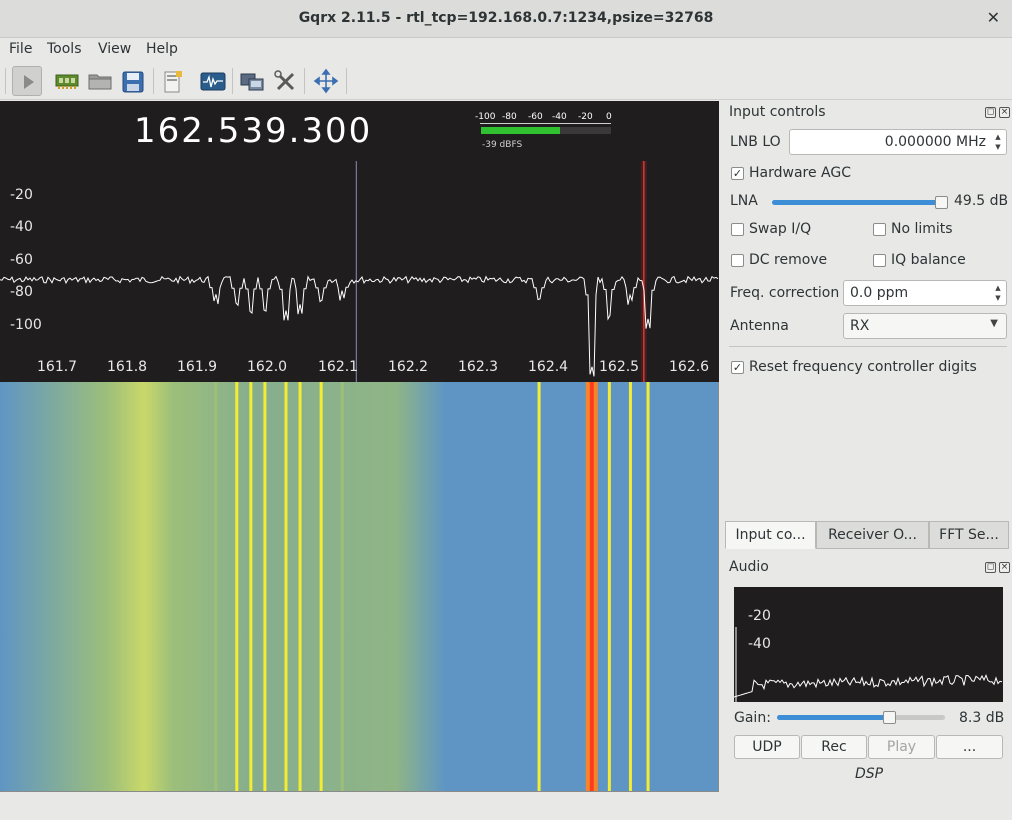 The width and height of the screenshot is (1012, 820). What do you see at coordinates (925, 293) in the screenshot?
I see `freq-correction-field: 0.0 ppm ▲ ▼` at bounding box center [925, 293].